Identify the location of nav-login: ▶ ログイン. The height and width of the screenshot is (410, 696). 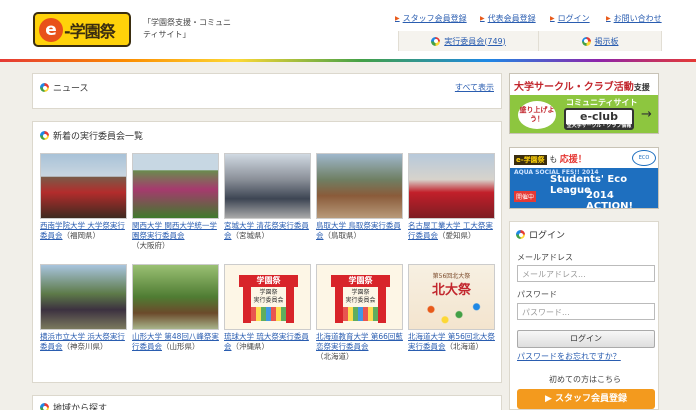
(570, 18).